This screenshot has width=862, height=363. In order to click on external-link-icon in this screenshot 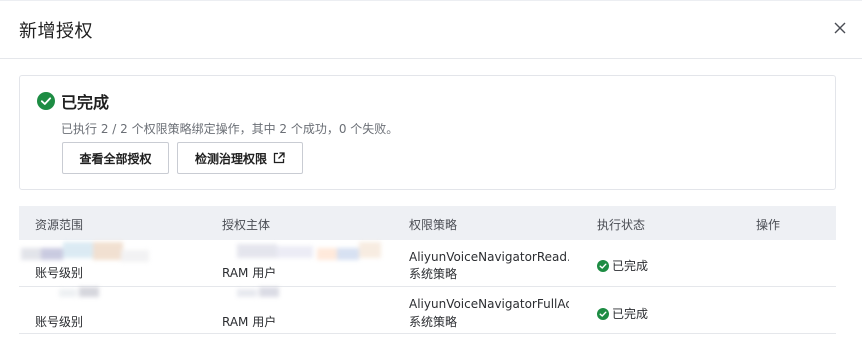, I will do `click(279, 158)`.